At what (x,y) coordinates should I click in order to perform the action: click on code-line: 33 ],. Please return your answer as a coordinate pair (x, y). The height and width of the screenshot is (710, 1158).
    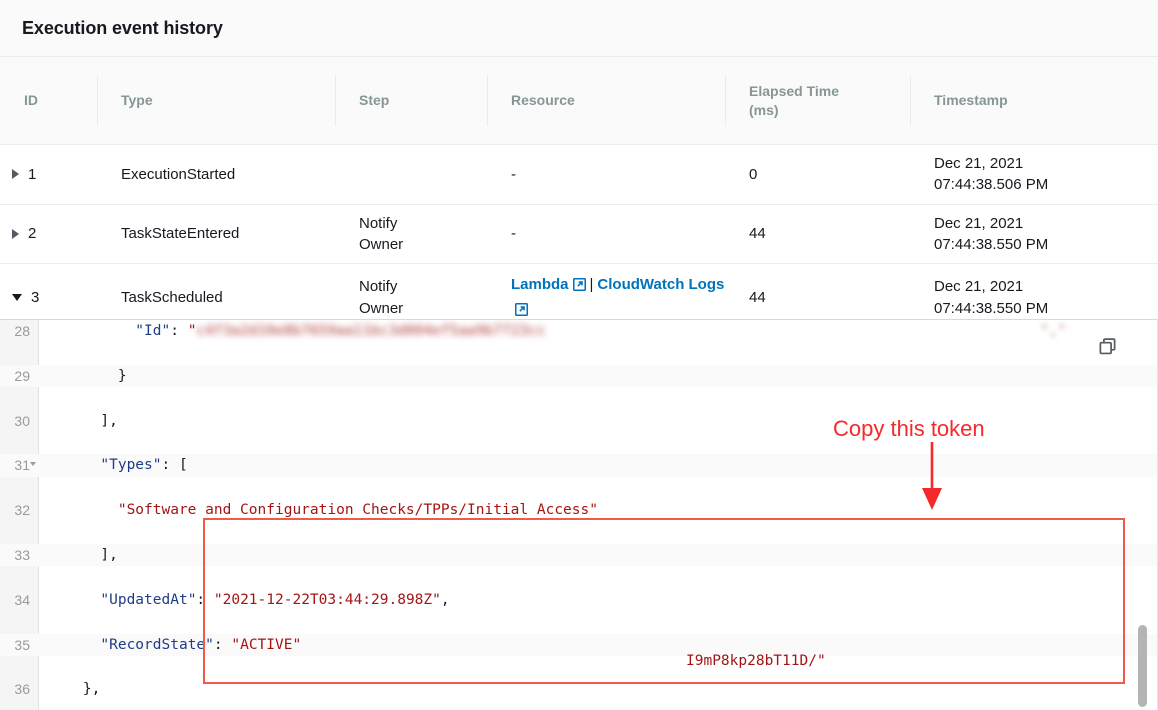
    Looking at the image, I should click on (579, 555).